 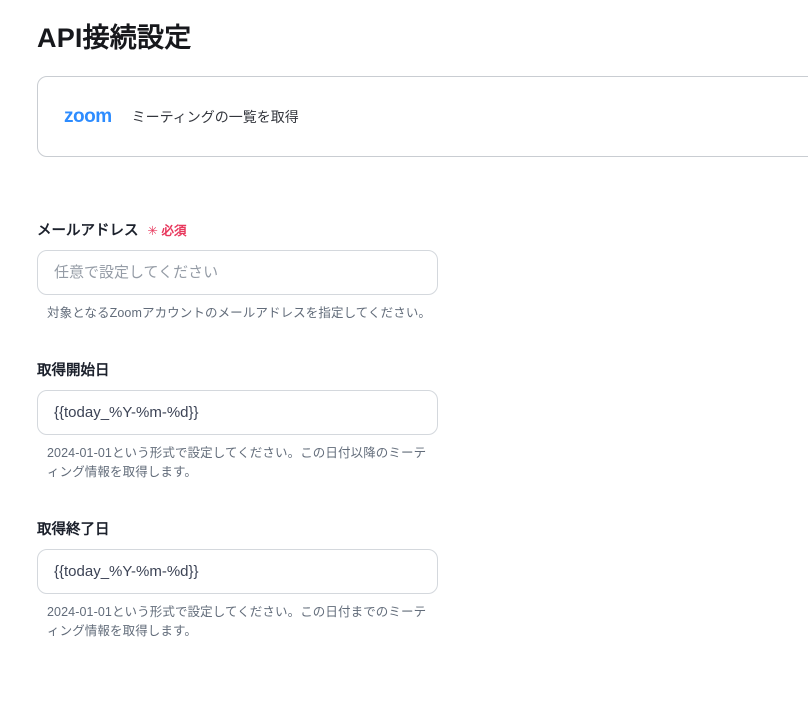 What do you see at coordinates (215, 116) in the screenshot?
I see `connector-action-label: ミーティングの一覧を取得` at bounding box center [215, 116].